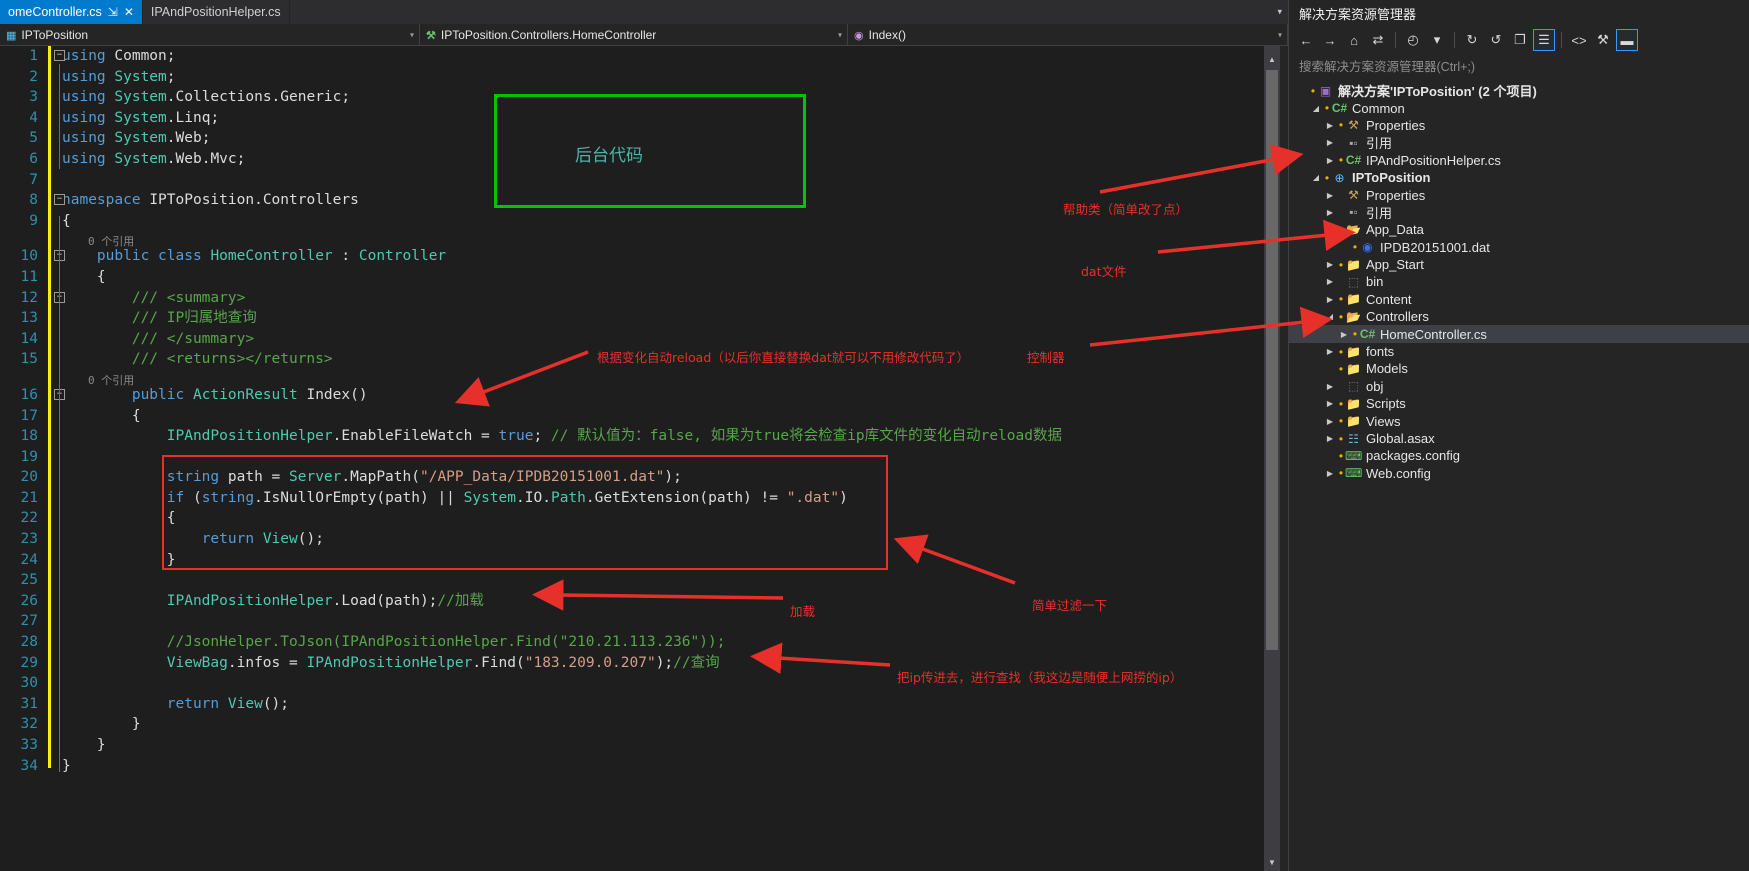  I want to click on code-line: 24 }, so click(531, 560).